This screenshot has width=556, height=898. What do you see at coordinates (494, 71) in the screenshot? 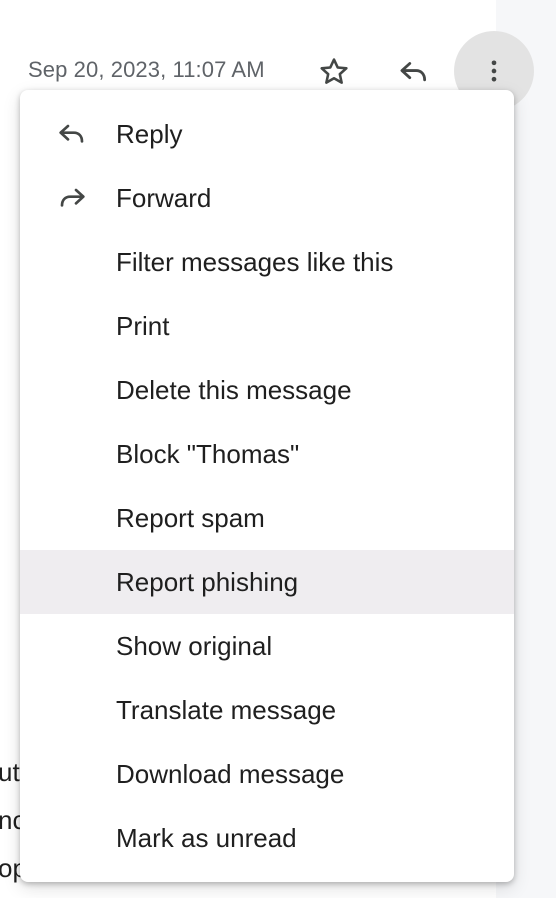
I see `more-vert-icon` at bounding box center [494, 71].